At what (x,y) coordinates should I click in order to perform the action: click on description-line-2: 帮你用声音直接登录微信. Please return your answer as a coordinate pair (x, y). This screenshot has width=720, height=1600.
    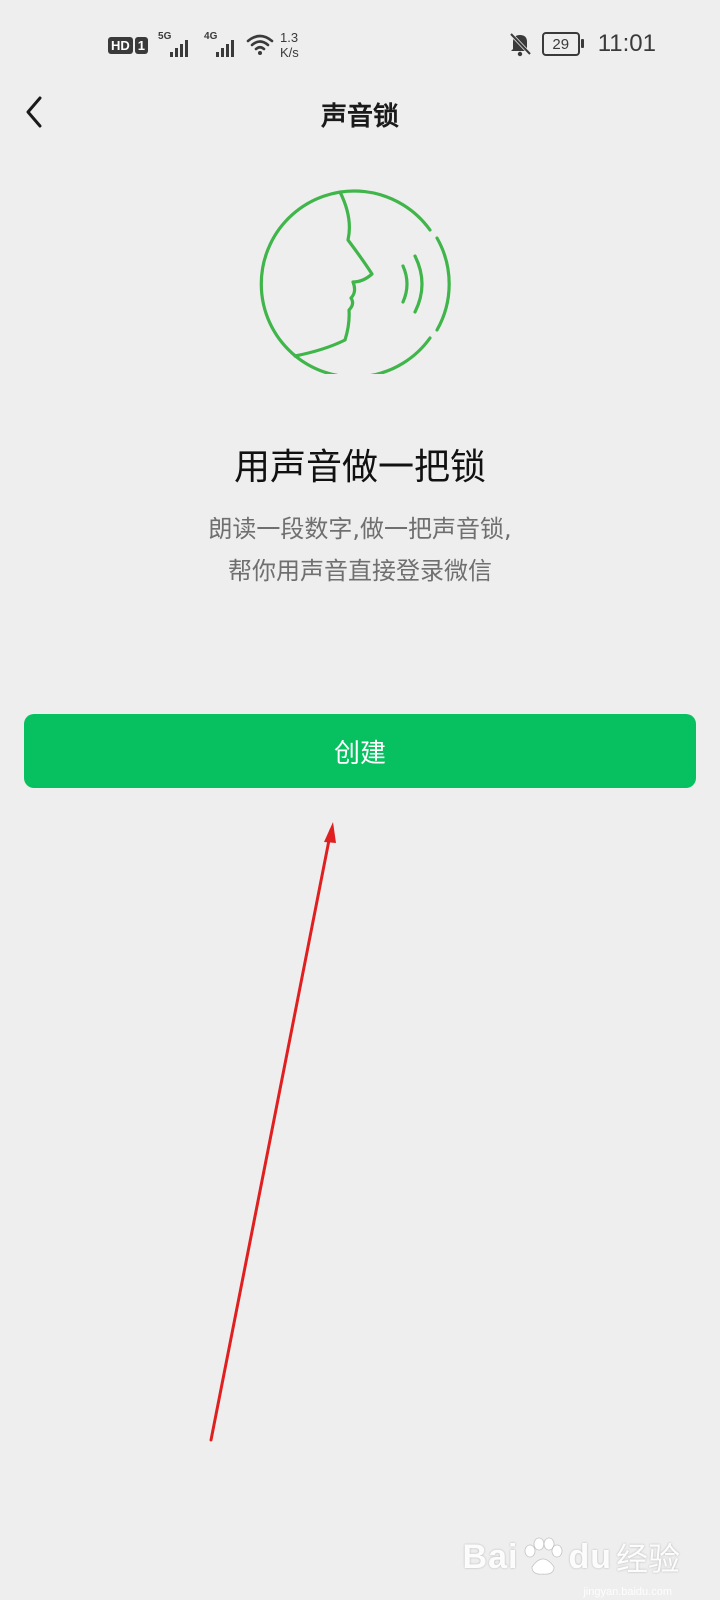
    Looking at the image, I should click on (360, 571).